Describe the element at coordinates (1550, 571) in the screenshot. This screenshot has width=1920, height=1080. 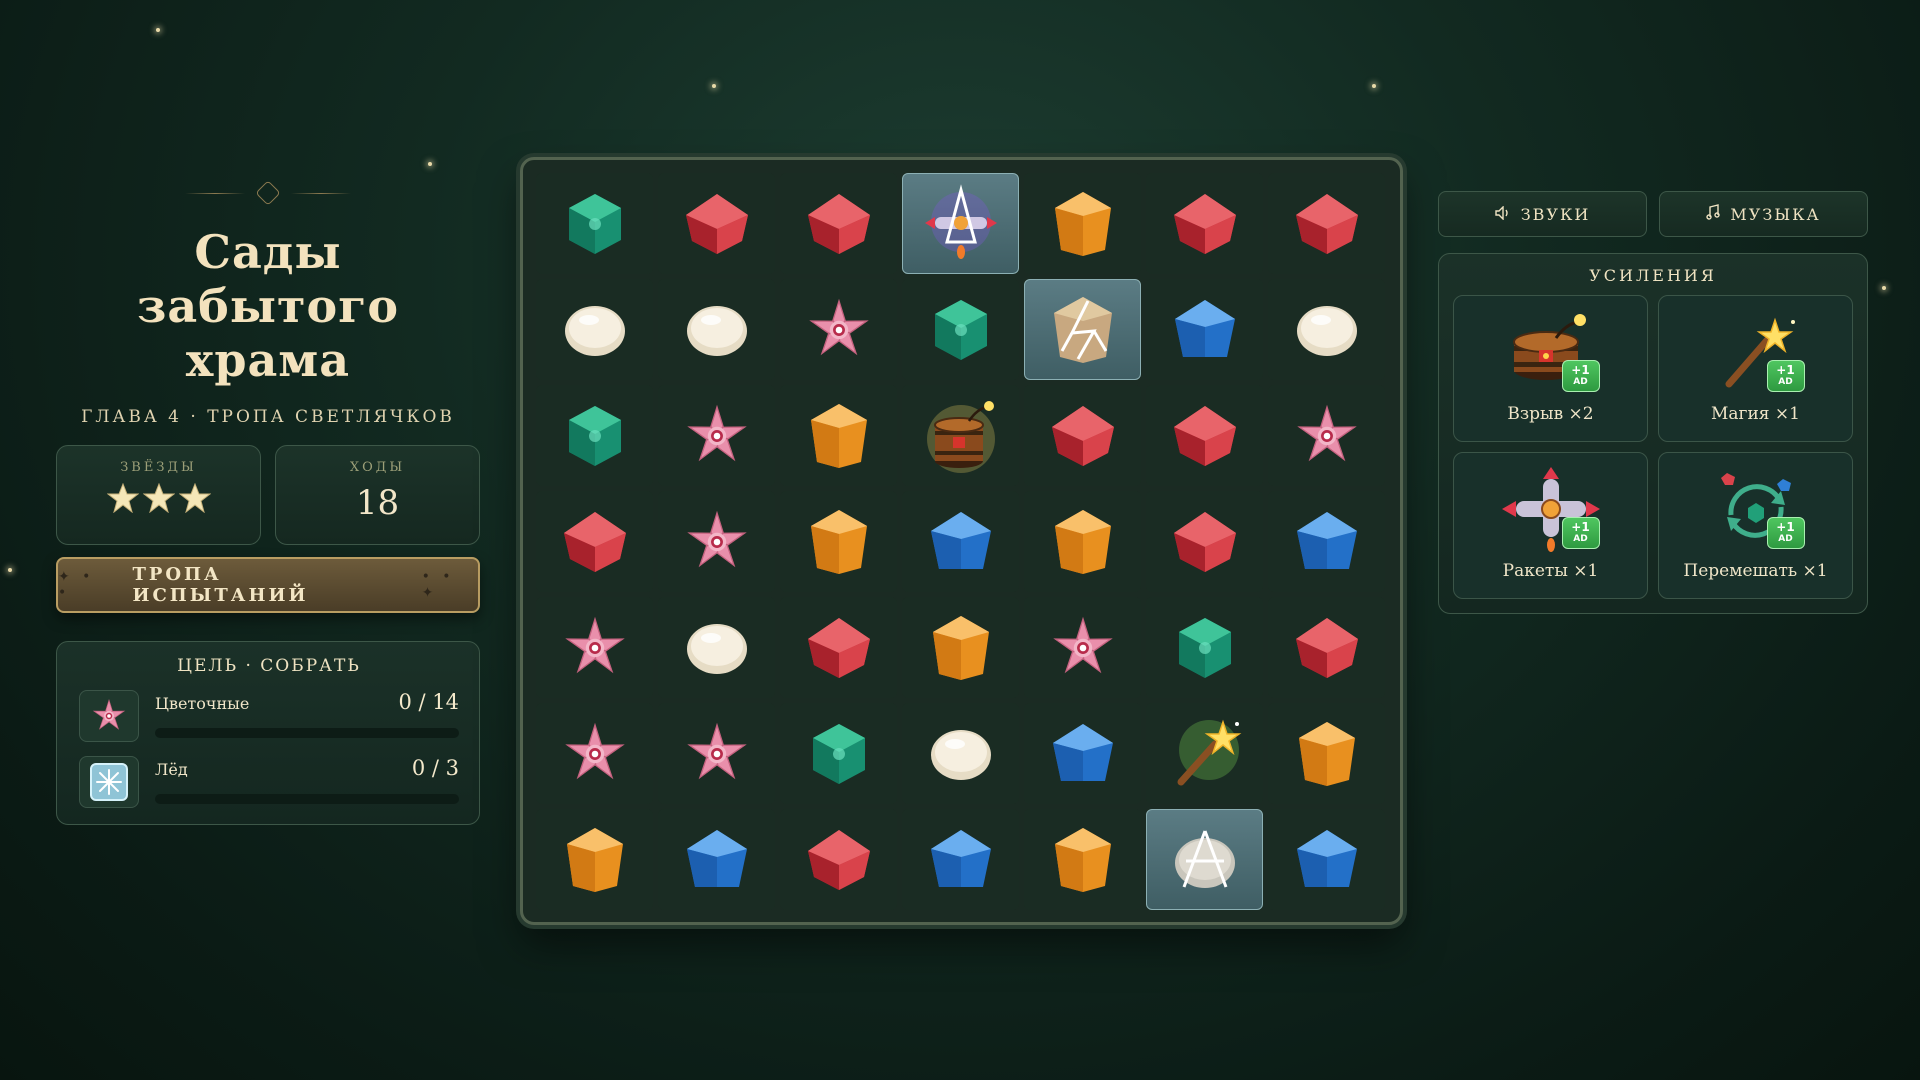
I see `booster-label: Ракеты ×1` at that location.